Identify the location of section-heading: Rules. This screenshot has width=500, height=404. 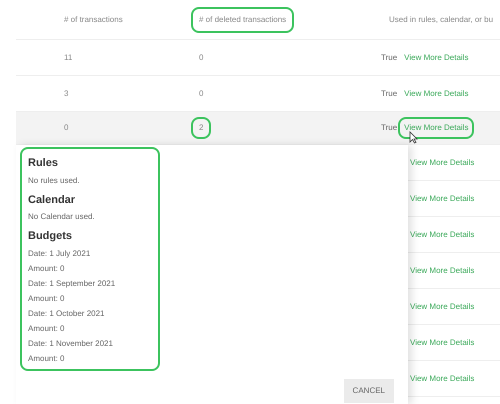
(43, 163).